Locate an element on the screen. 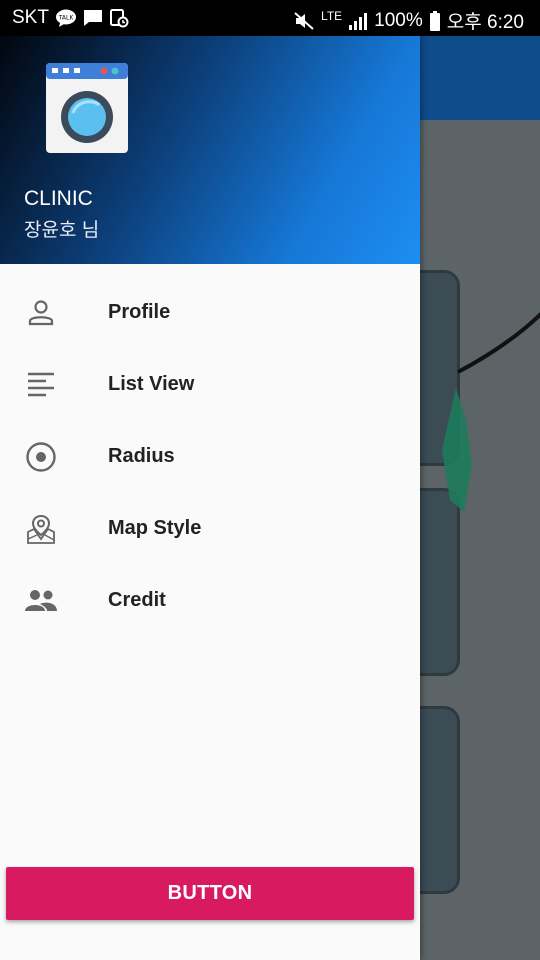 The width and height of the screenshot is (540, 960). menu-item-label: Map Style is located at coordinates (155, 528).